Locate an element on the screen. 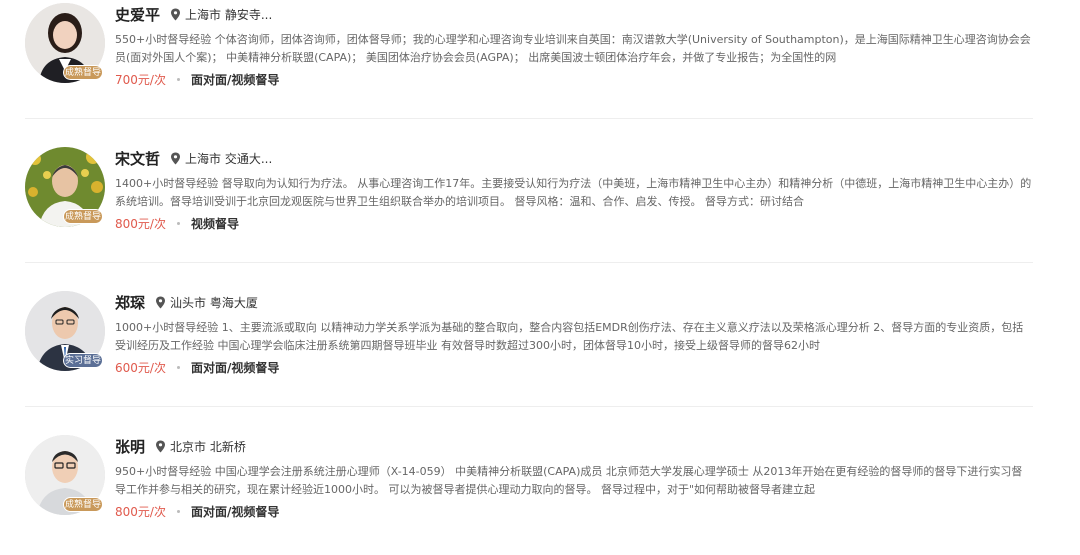 The height and width of the screenshot is (555, 1080). supervisor-name: 郑琛 is located at coordinates (130, 302).